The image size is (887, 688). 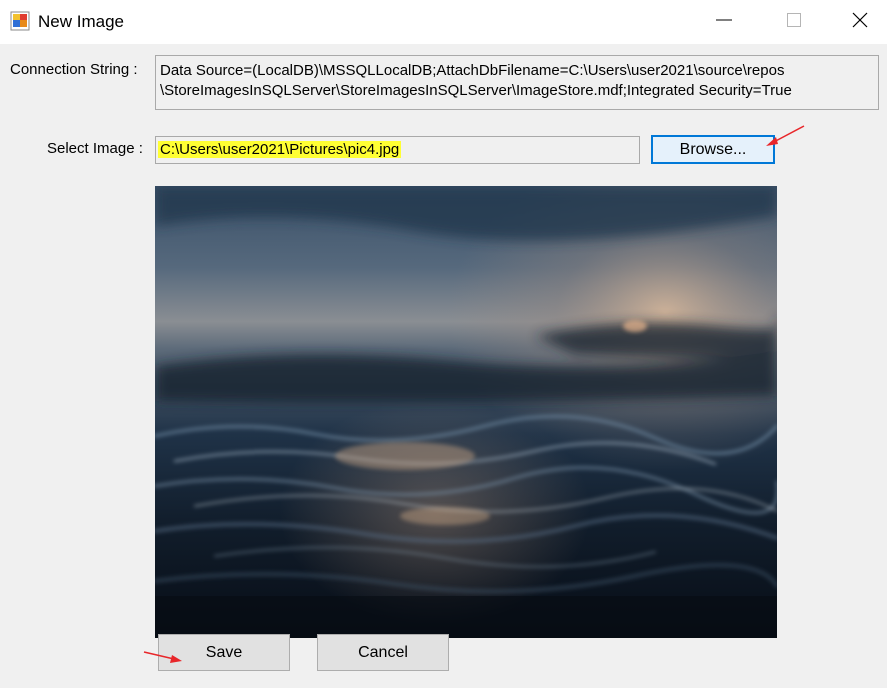 I want to click on minimize-button, so click(x=724, y=22).